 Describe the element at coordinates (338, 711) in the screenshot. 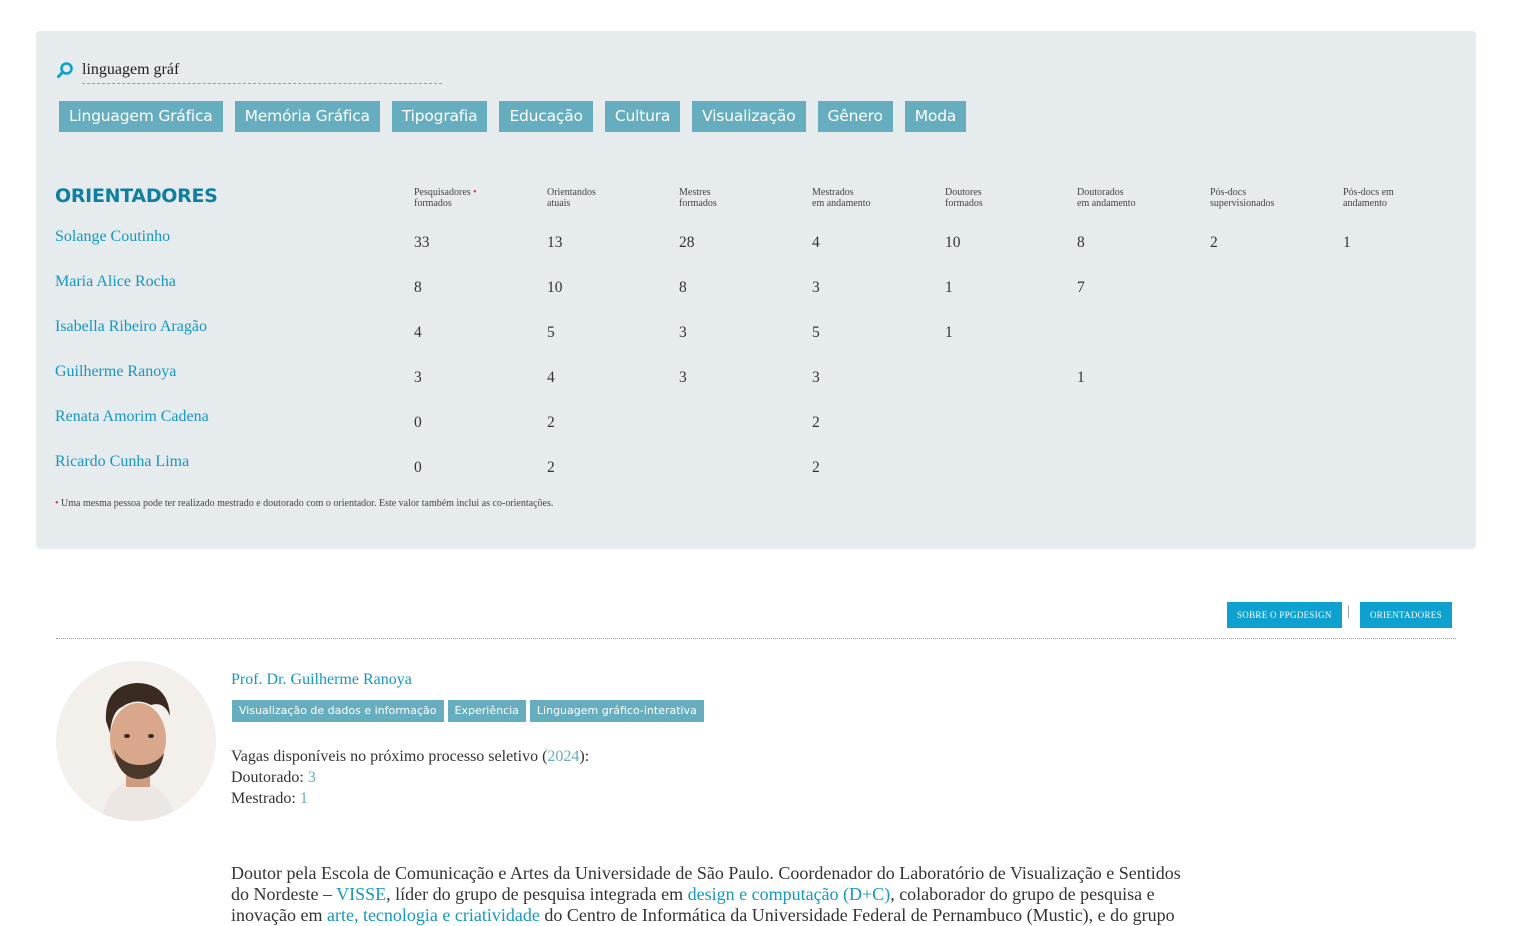

I see `profile-tag: Visualização de dados e informação` at that location.